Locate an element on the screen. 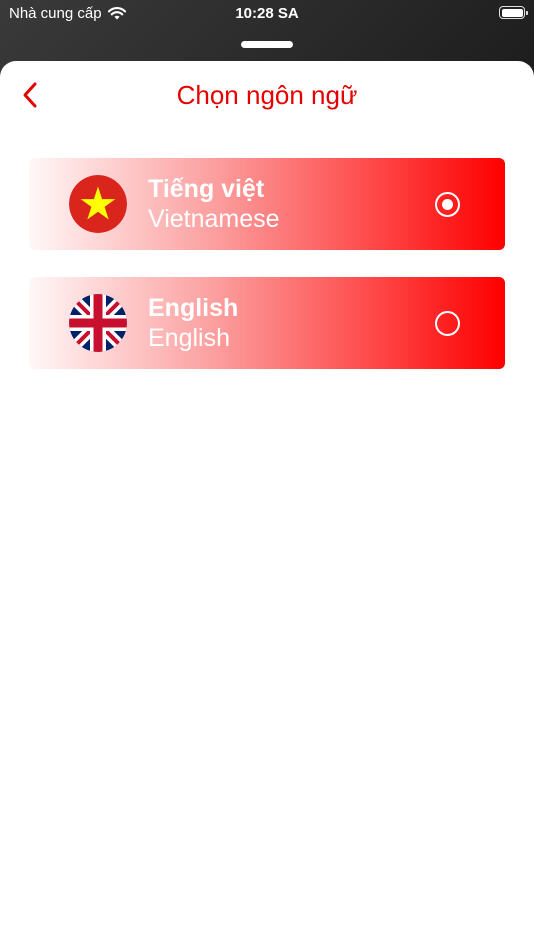  language-name: English is located at coordinates (193, 308).